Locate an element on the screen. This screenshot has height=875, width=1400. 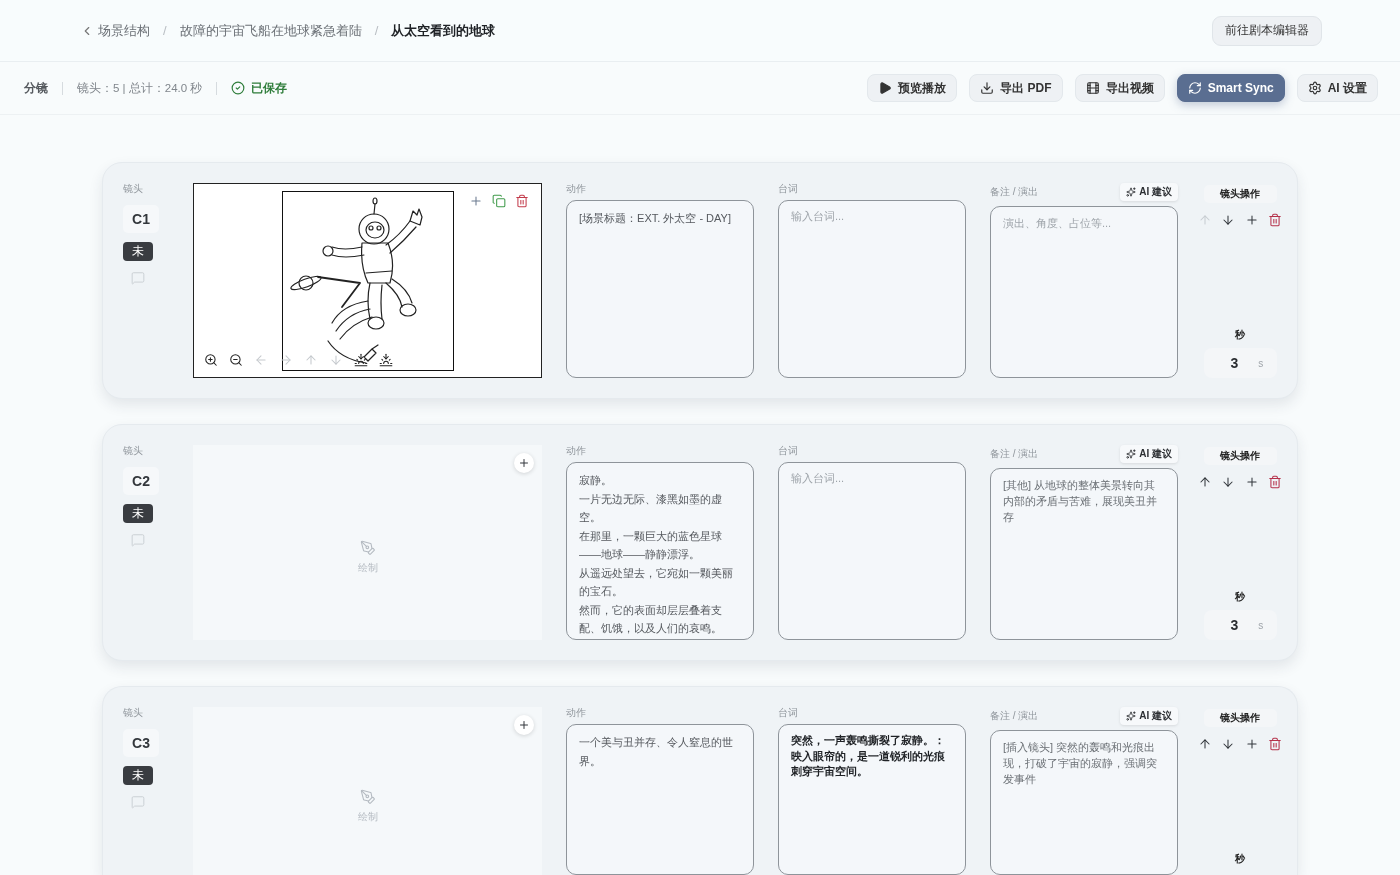
zoom-in-icon is located at coordinates (211, 360).